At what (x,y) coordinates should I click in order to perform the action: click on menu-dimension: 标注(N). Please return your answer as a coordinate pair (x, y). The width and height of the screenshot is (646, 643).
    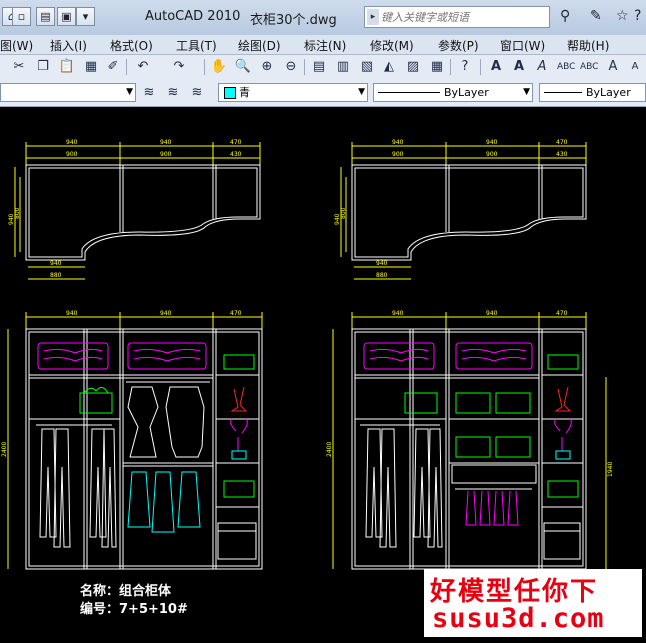
    Looking at the image, I should click on (325, 45).